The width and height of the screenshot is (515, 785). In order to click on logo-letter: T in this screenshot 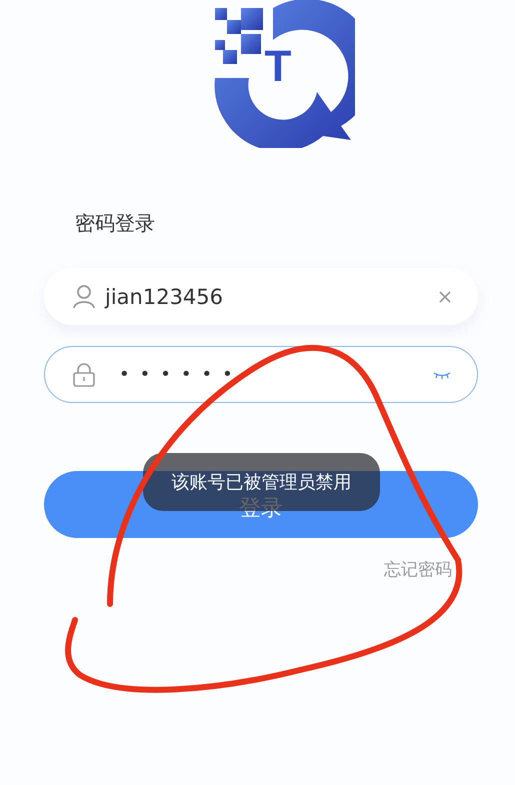, I will do `click(278, 67)`.